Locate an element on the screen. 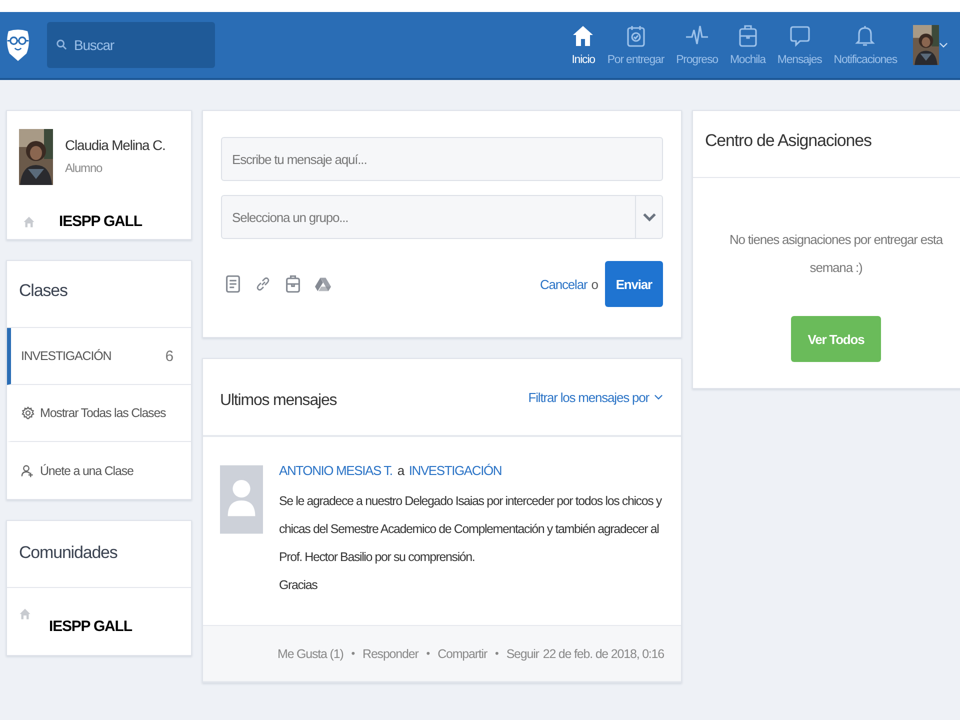  owl-logo-icon is located at coordinates (18, 45).